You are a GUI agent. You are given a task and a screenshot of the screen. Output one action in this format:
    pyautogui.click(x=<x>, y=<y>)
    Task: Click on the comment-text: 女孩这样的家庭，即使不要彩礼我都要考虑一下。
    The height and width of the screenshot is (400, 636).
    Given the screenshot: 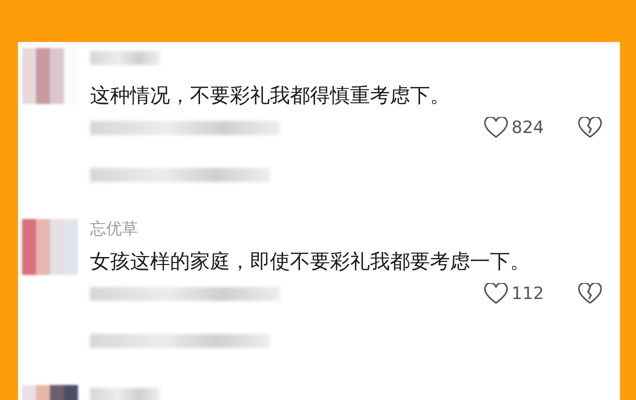 What is the action you would take?
    pyautogui.click(x=310, y=261)
    